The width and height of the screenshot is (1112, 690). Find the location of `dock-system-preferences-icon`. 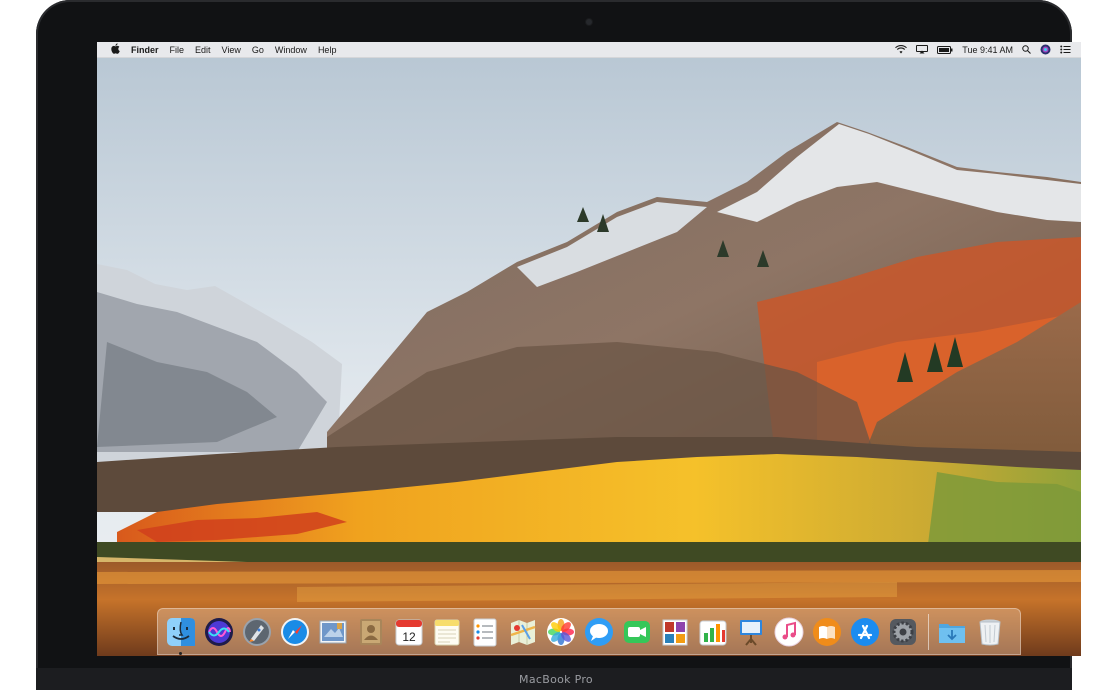

dock-system-preferences-icon is located at coordinates (903, 632).